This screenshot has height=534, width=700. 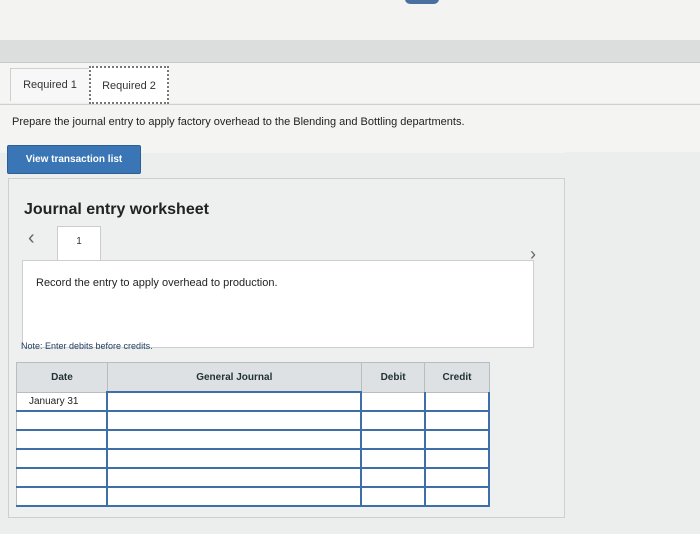 I want to click on worksheet-title: Journal entry worksheet, so click(x=116, y=209).